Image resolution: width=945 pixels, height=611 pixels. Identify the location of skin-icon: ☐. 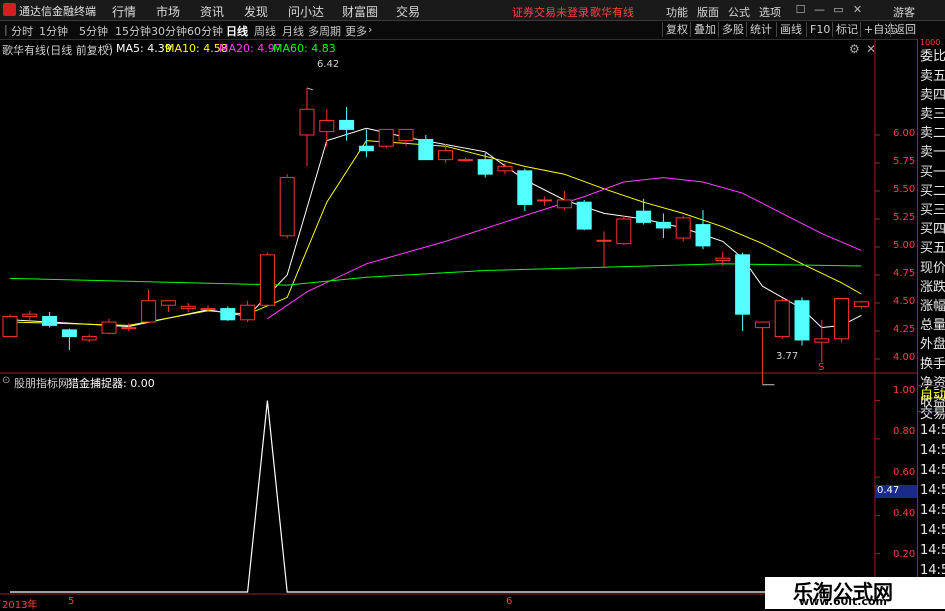
(800, 9).